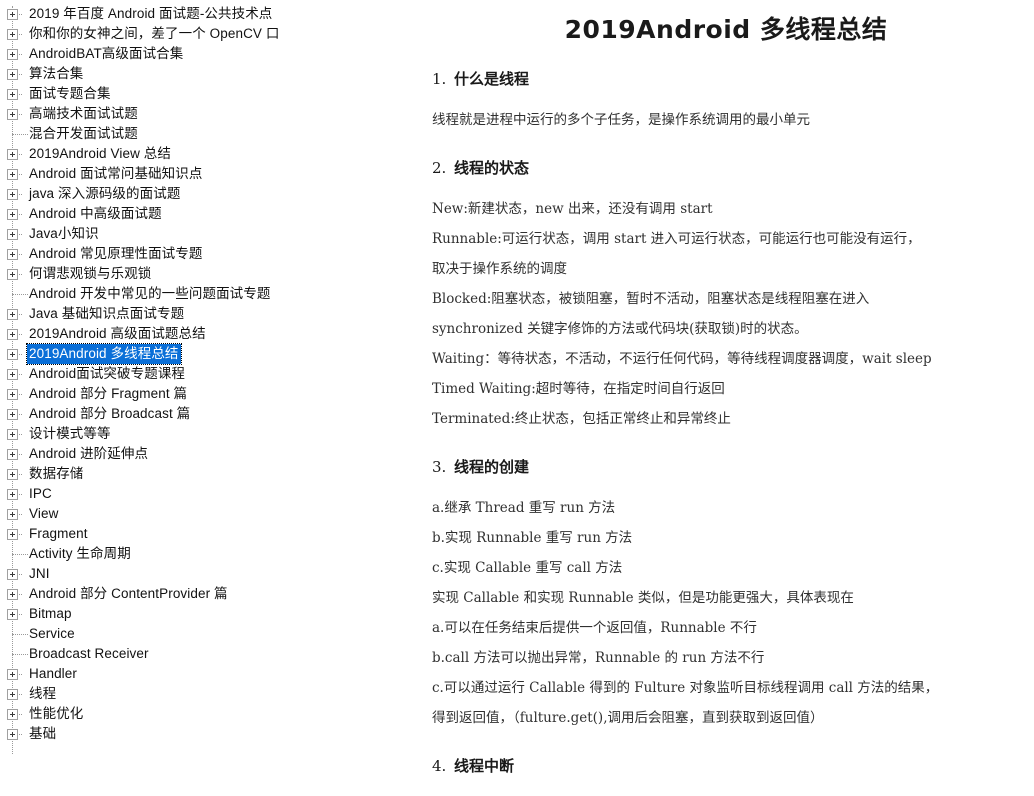 The width and height of the screenshot is (1034, 796). I want to click on section-heading: 2. 线程的状态, so click(726, 167).